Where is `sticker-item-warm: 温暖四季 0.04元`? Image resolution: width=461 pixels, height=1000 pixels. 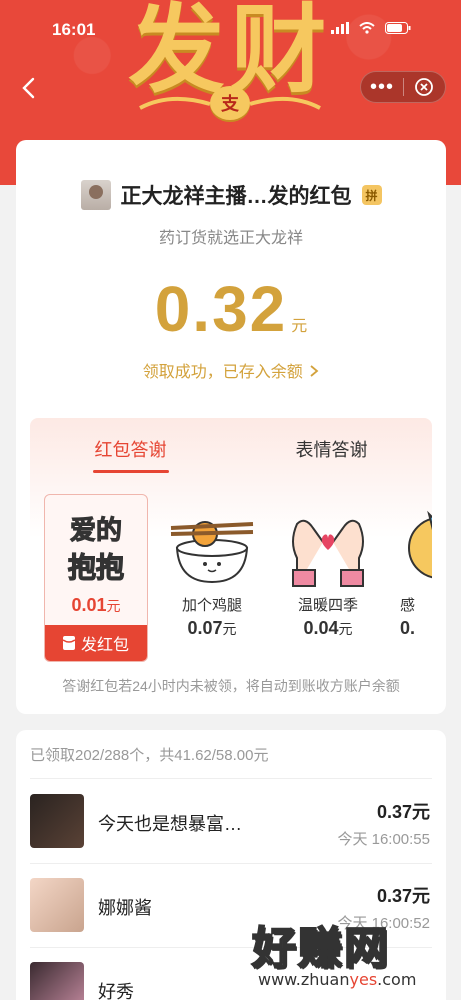 sticker-item-warm: 温暖四季 0.04元 is located at coordinates (328, 579).